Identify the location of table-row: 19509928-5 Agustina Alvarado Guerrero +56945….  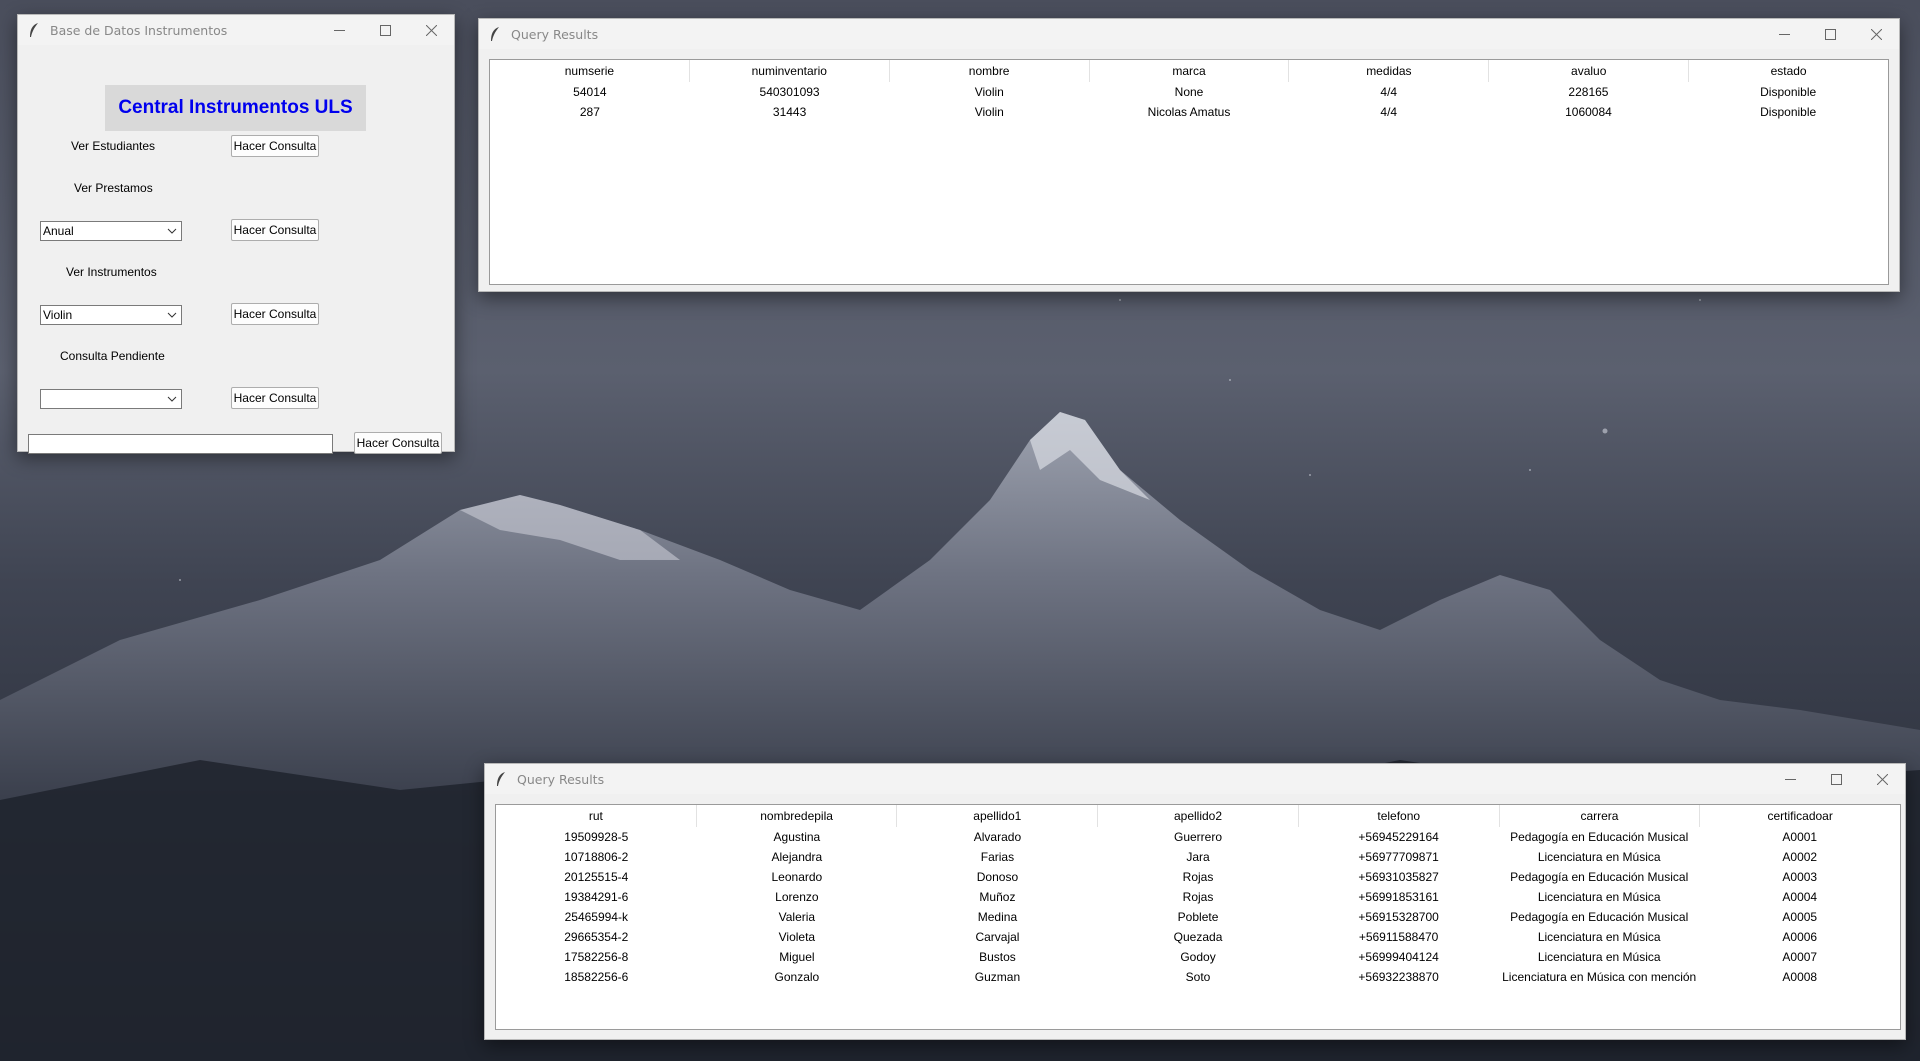
(1198, 837).